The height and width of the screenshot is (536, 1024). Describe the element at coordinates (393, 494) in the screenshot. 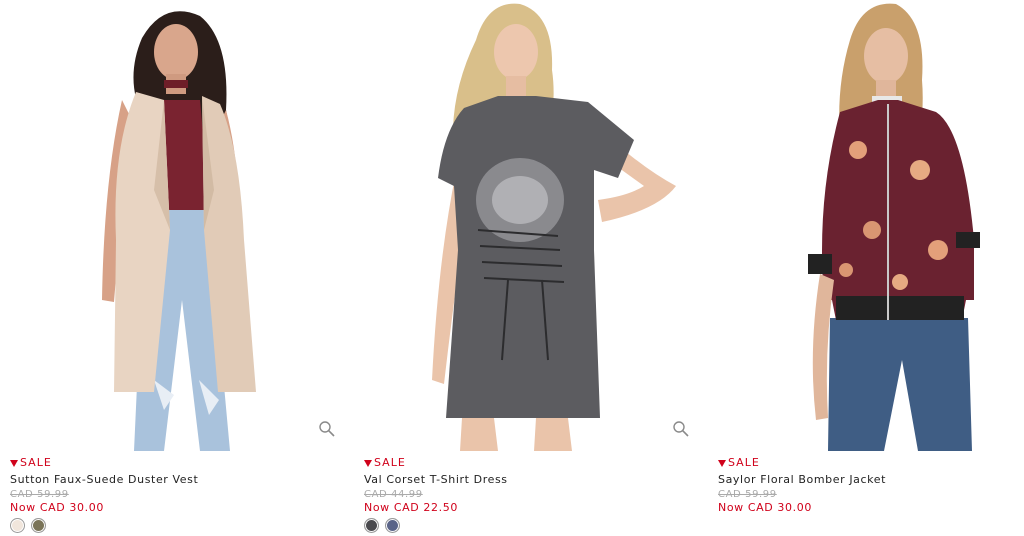

I see `original-price: CAD 44.99` at that location.